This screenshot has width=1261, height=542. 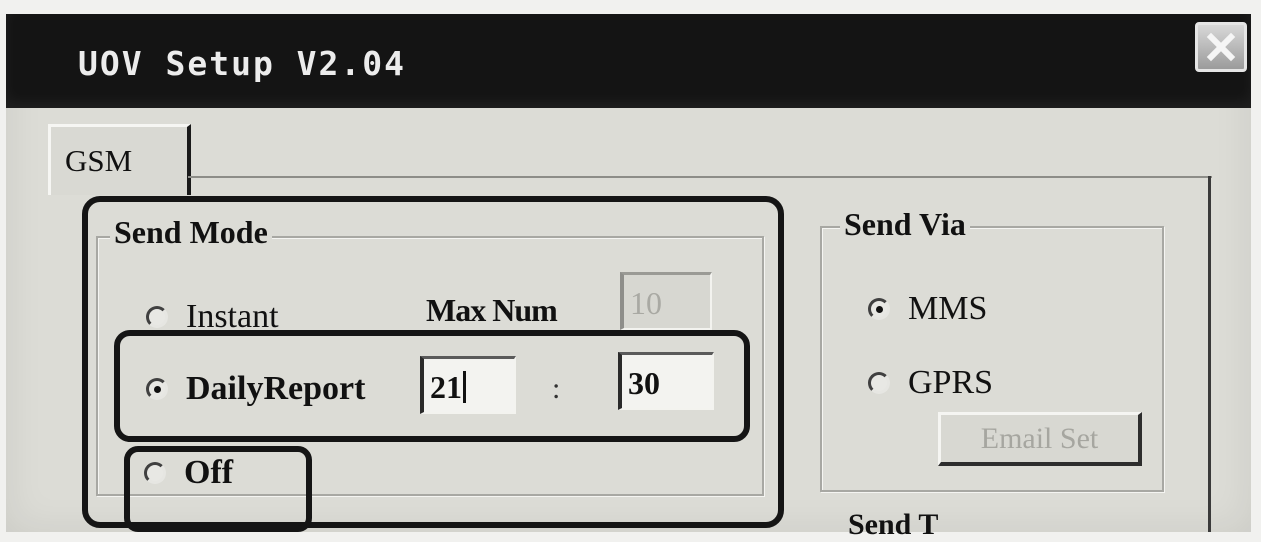 I want to click on annotation-outline-dailyreport, so click(x=432, y=386).